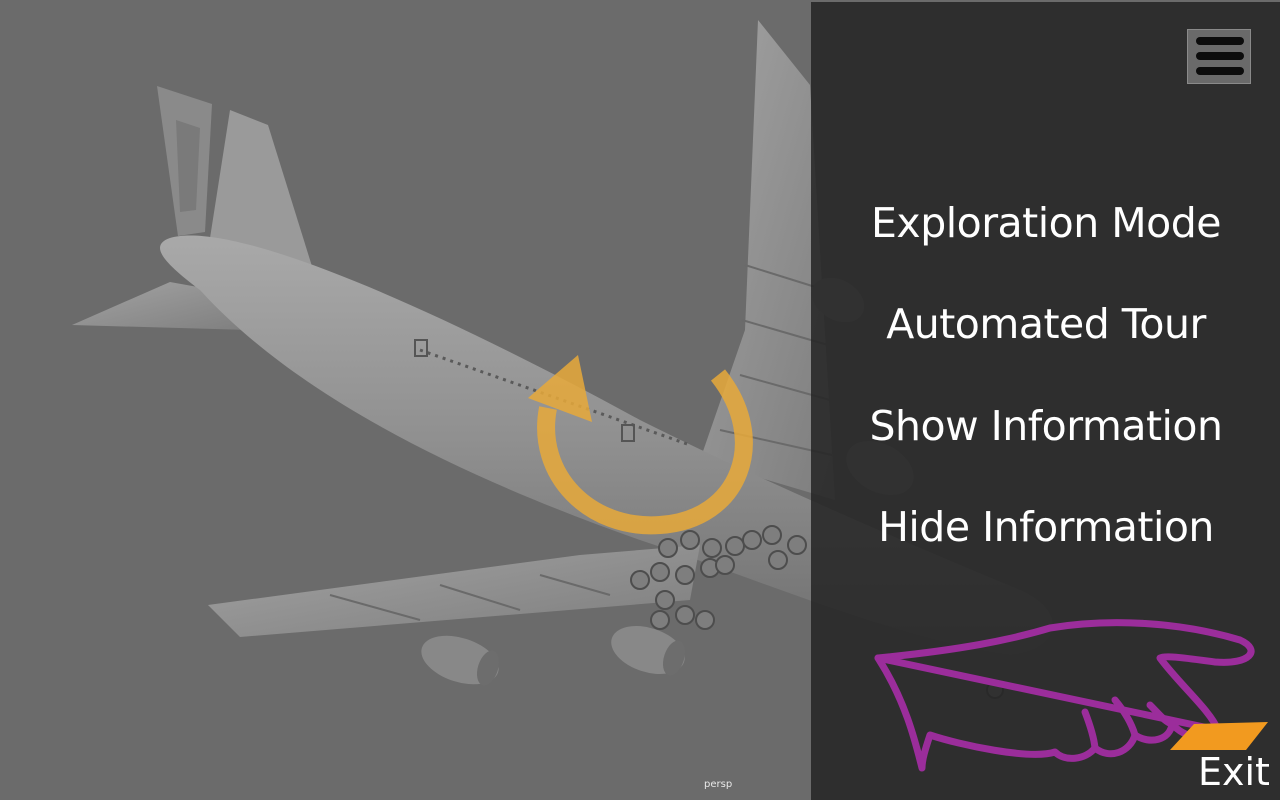  I want to click on camera-label: persp, so click(718, 784).